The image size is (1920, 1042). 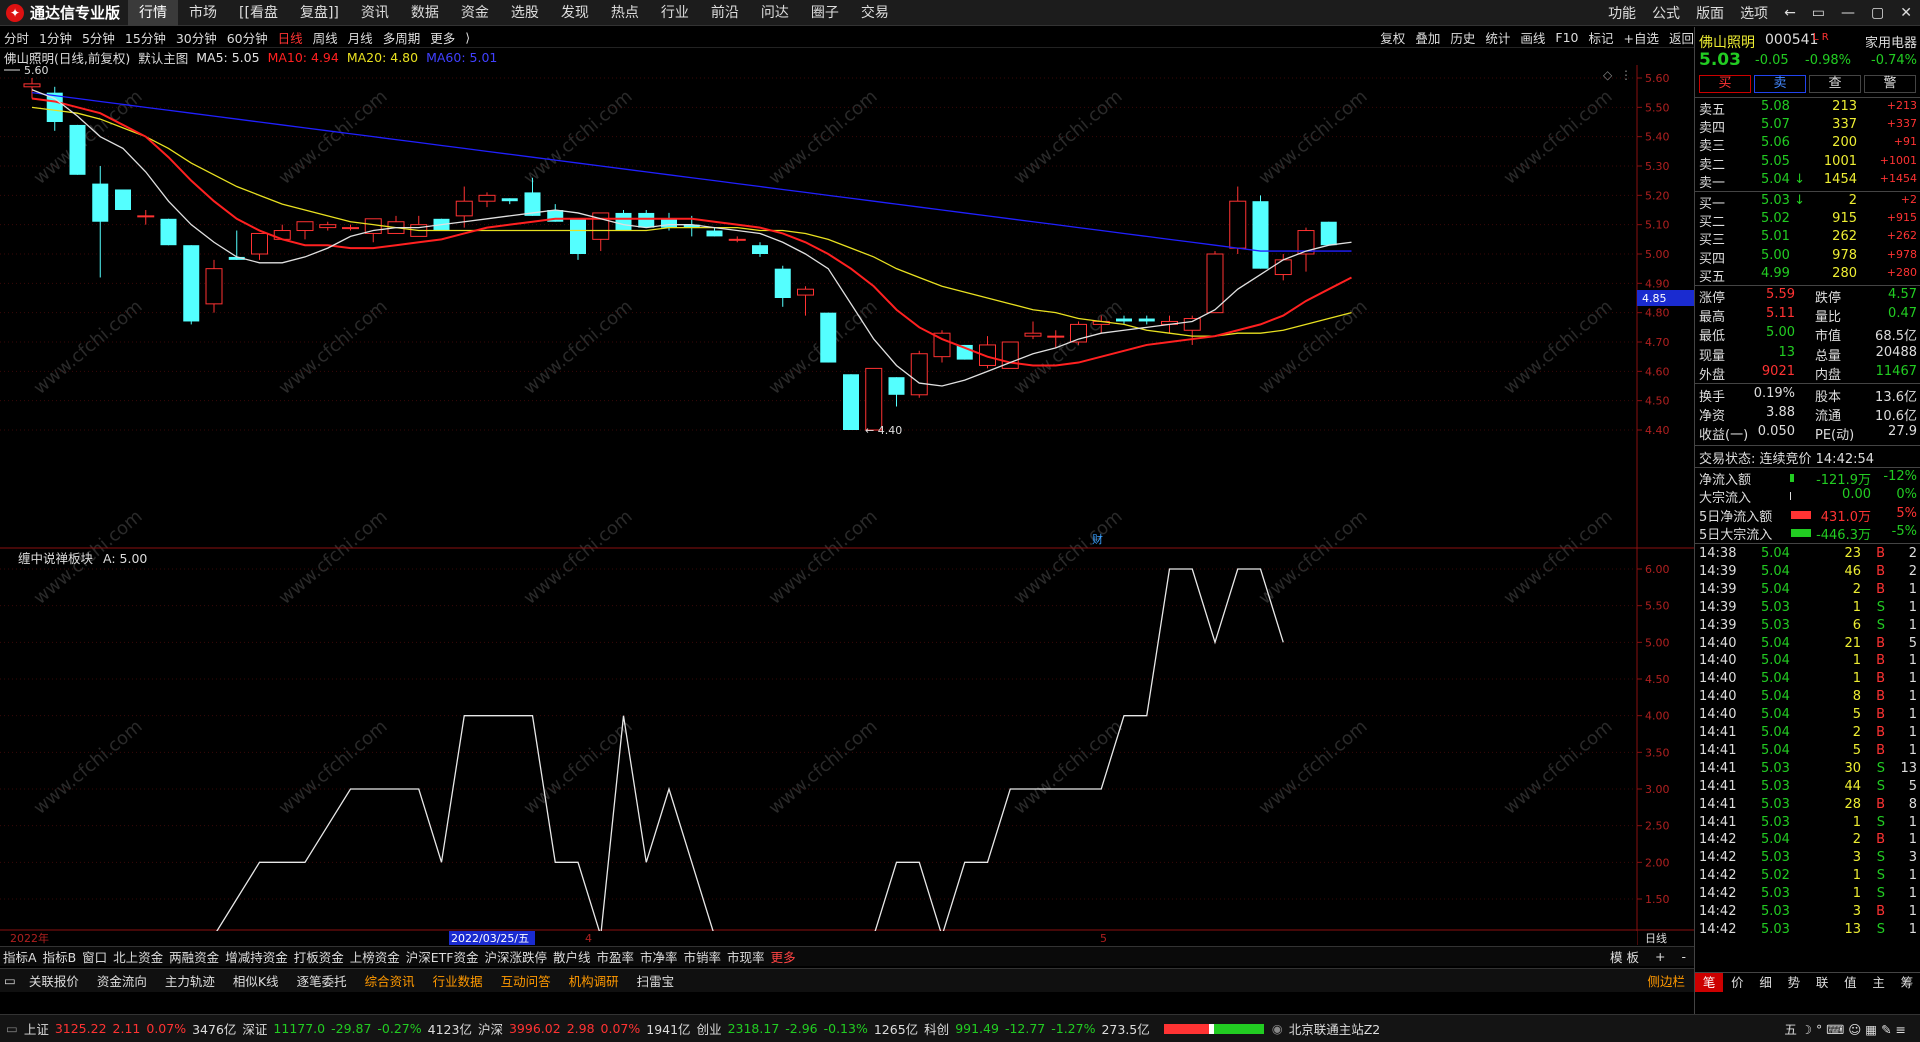 I want to click on sidebar-button: 侧边栏, so click(x=1666, y=980).